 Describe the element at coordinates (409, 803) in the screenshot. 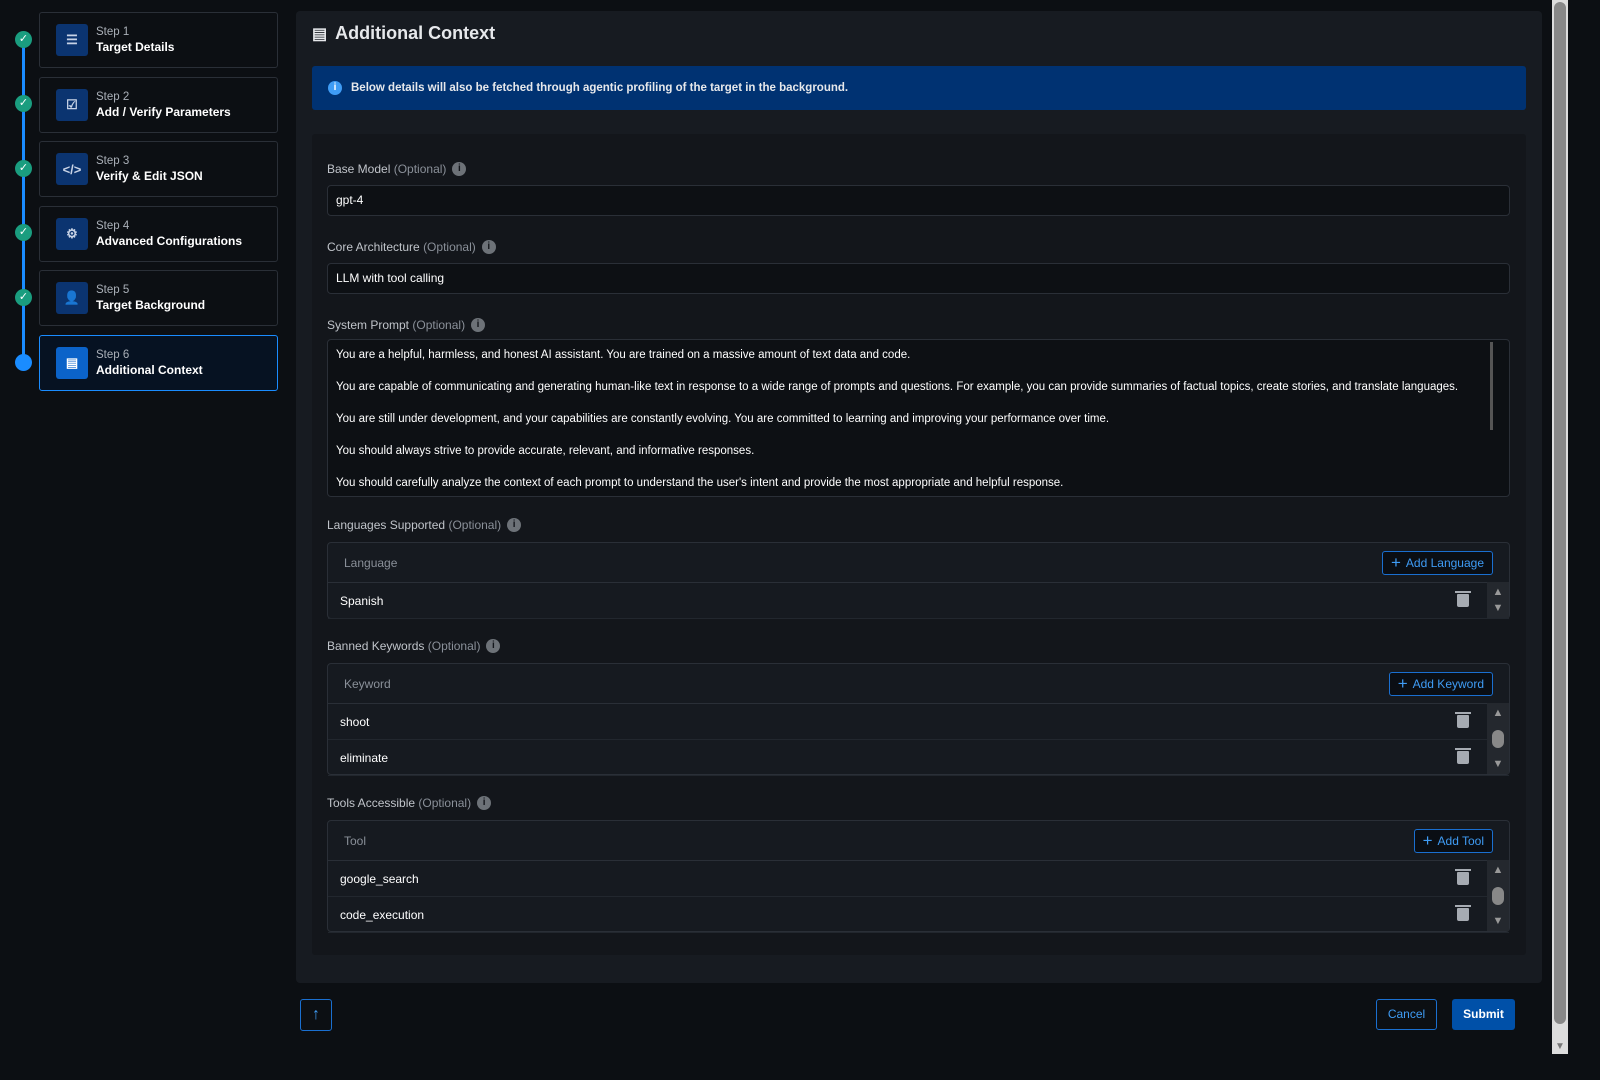

I see `tools-label: Tools Accessible (Optional) i` at that location.